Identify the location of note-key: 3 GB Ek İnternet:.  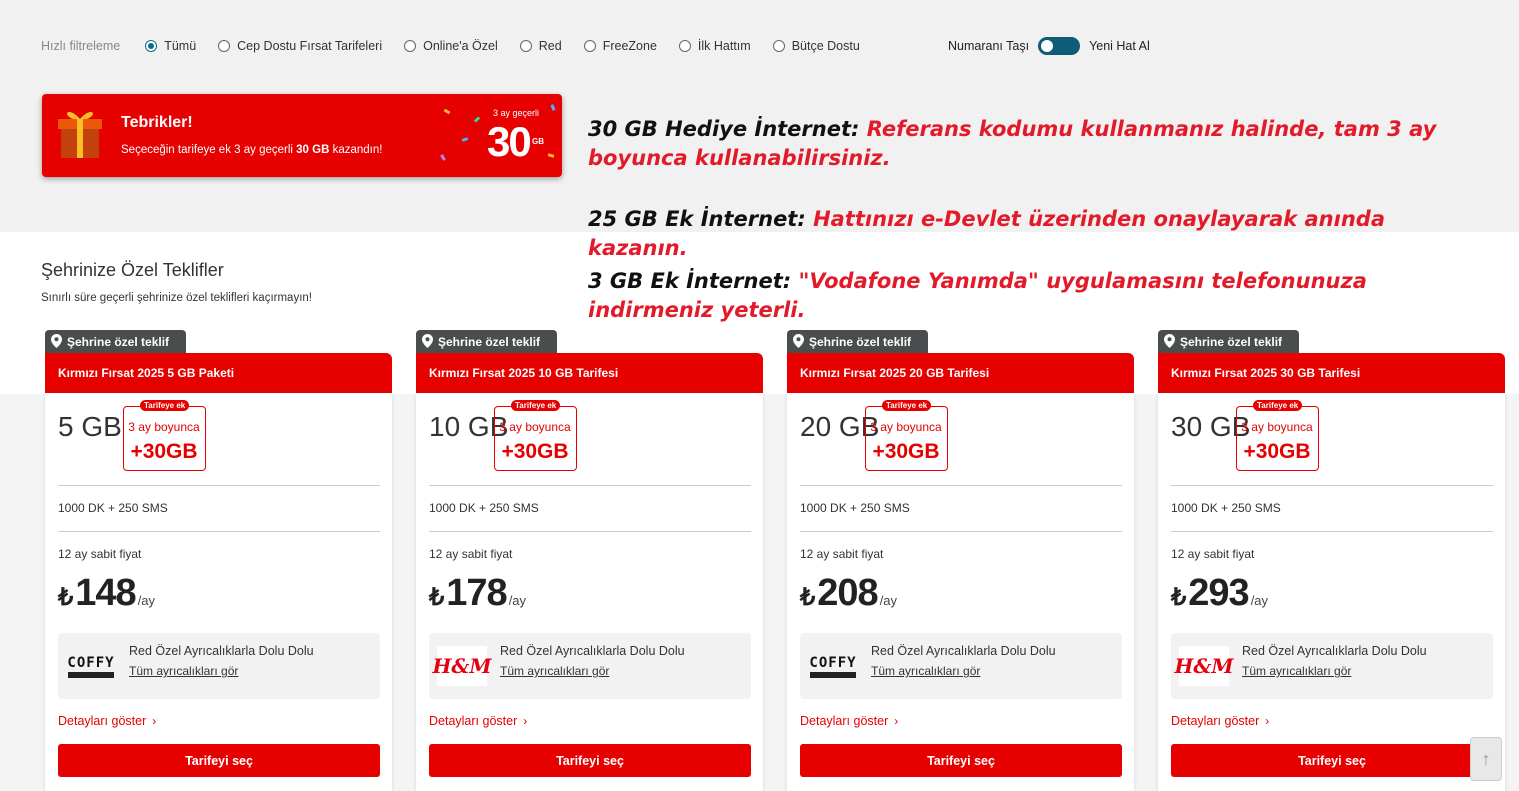
(690, 281).